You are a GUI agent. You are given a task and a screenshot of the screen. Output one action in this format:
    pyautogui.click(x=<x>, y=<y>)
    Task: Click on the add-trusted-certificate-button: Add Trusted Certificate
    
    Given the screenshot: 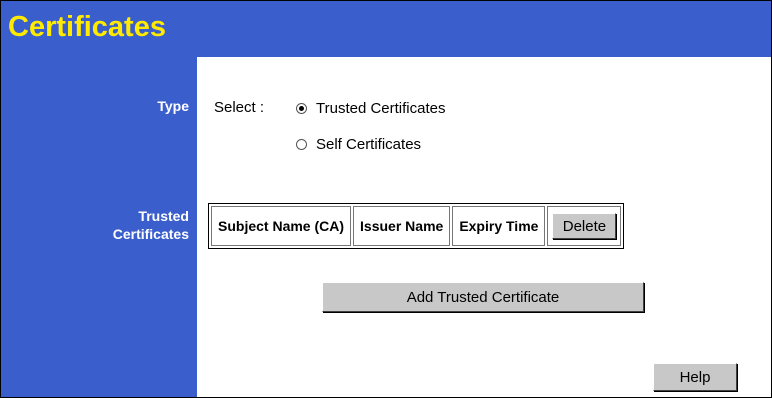 What is the action you would take?
    pyautogui.click(x=483, y=297)
    